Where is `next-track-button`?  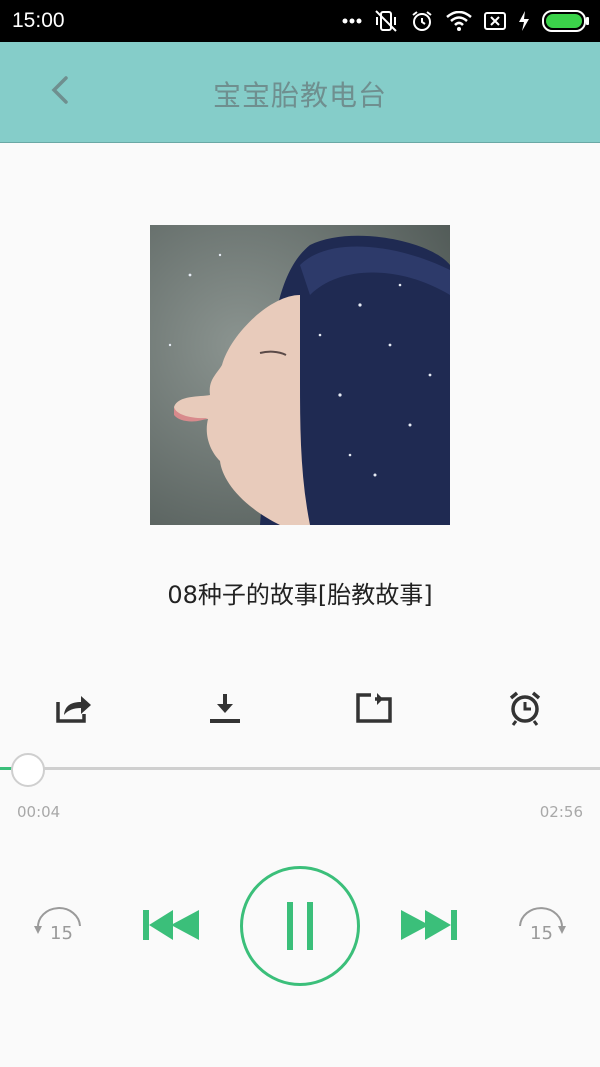
next-track-button is located at coordinates (428, 927).